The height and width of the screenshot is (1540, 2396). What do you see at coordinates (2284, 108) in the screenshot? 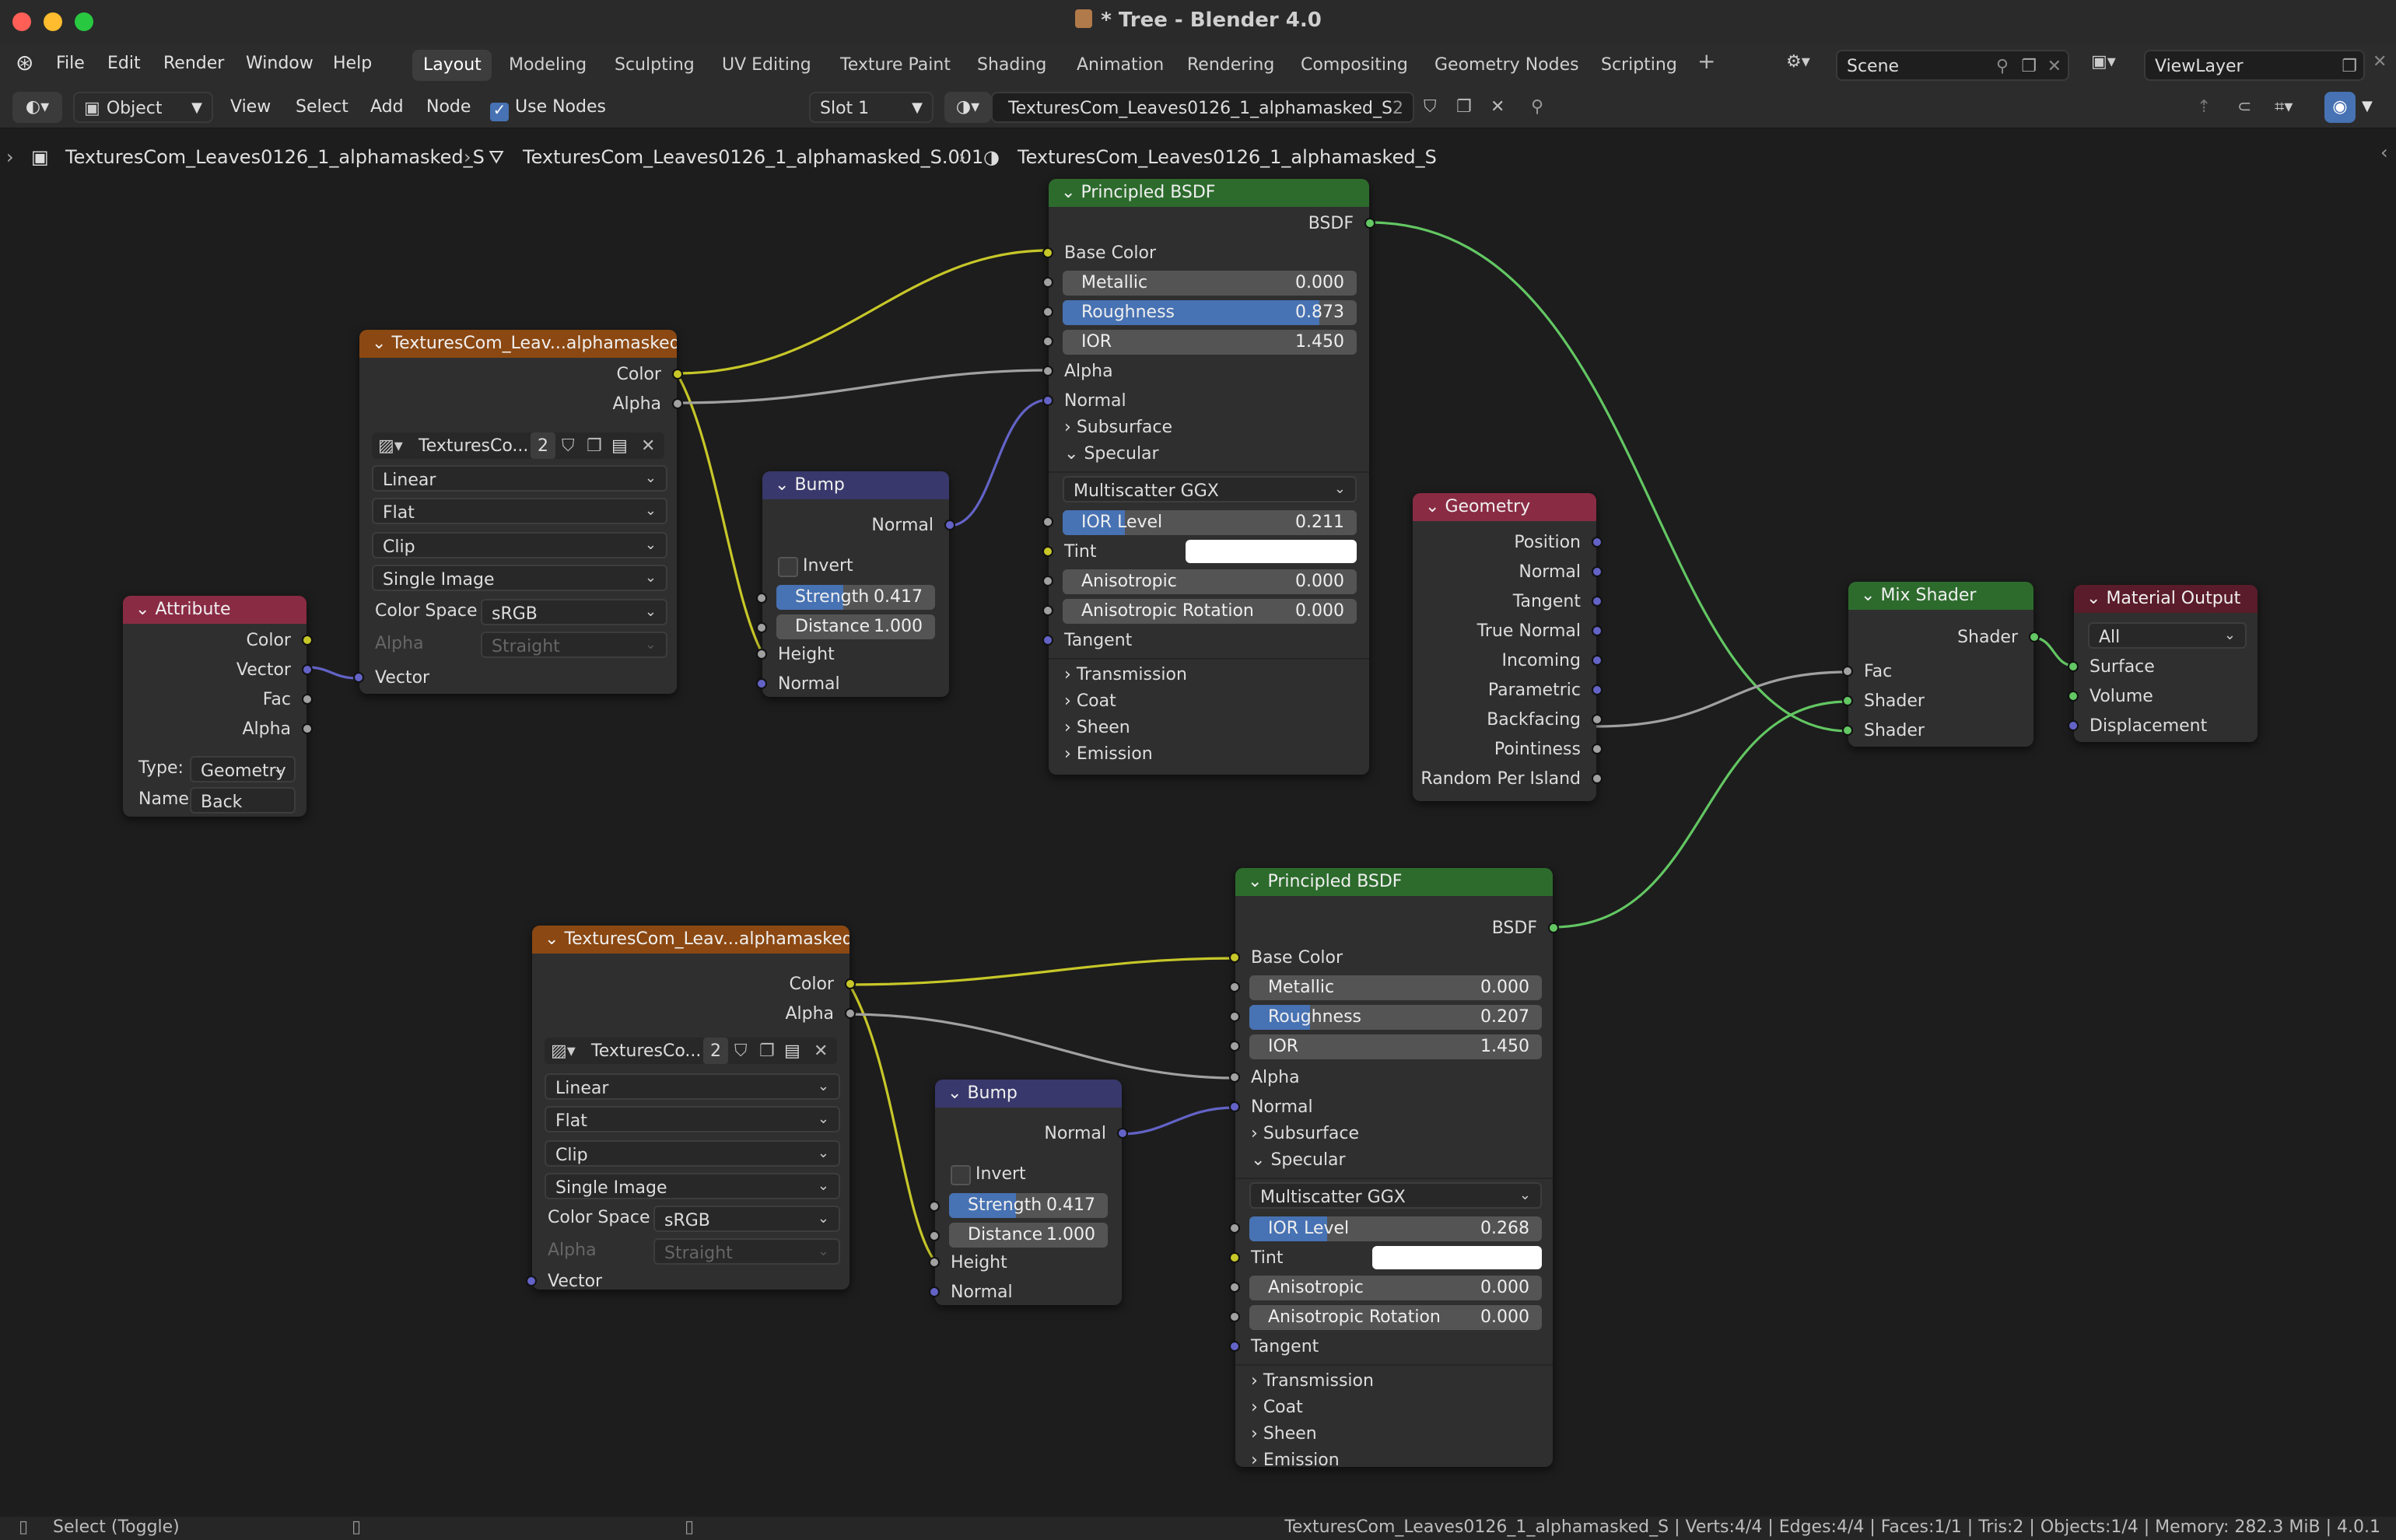
I see `snap-target-icon: ⌗▾` at bounding box center [2284, 108].